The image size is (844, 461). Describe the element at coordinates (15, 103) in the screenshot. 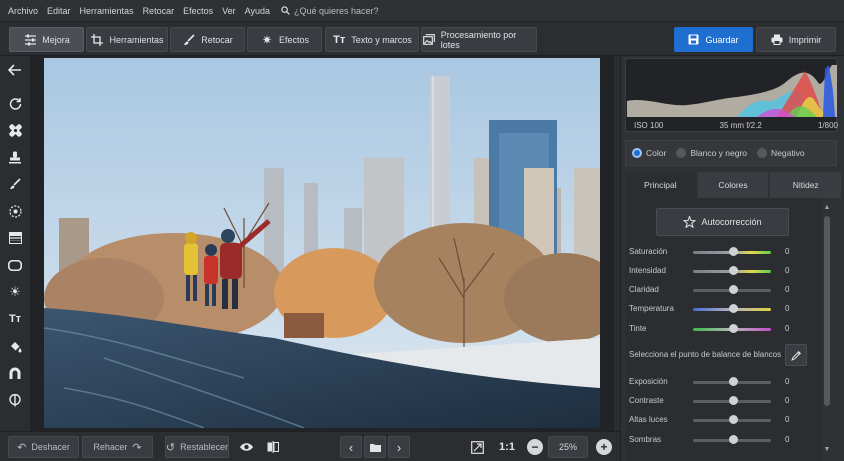

I see `rotate-icon` at that location.